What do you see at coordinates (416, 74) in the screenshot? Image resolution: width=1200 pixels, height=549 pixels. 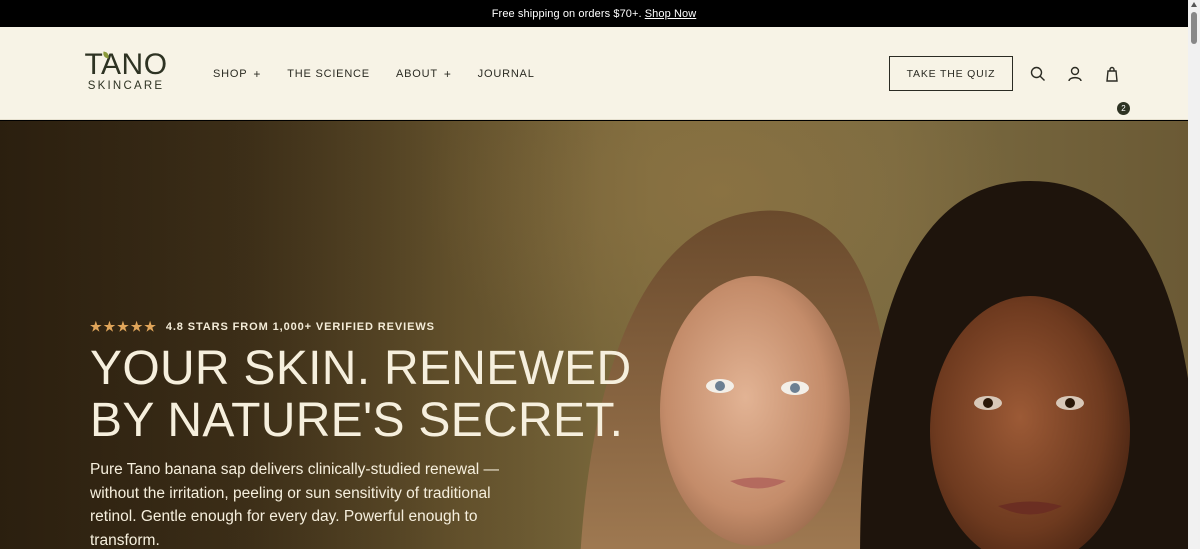 I see `nav-item-label: ABOUT` at bounding box center [416, 74].